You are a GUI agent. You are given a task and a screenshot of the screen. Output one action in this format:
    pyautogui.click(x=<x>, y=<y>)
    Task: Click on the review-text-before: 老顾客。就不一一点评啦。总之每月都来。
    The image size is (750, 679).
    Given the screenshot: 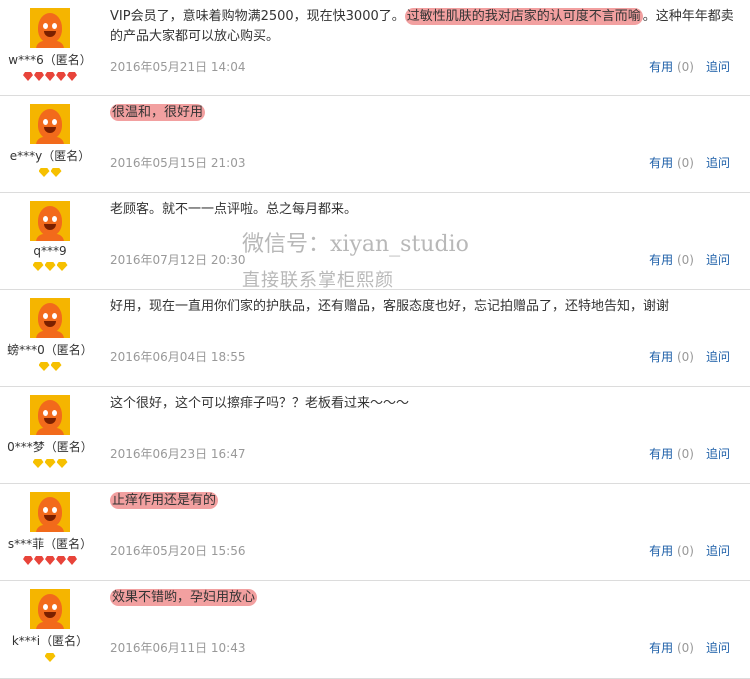 What is the action you would take?
    pyautogui.click(x=234, y=209)
    